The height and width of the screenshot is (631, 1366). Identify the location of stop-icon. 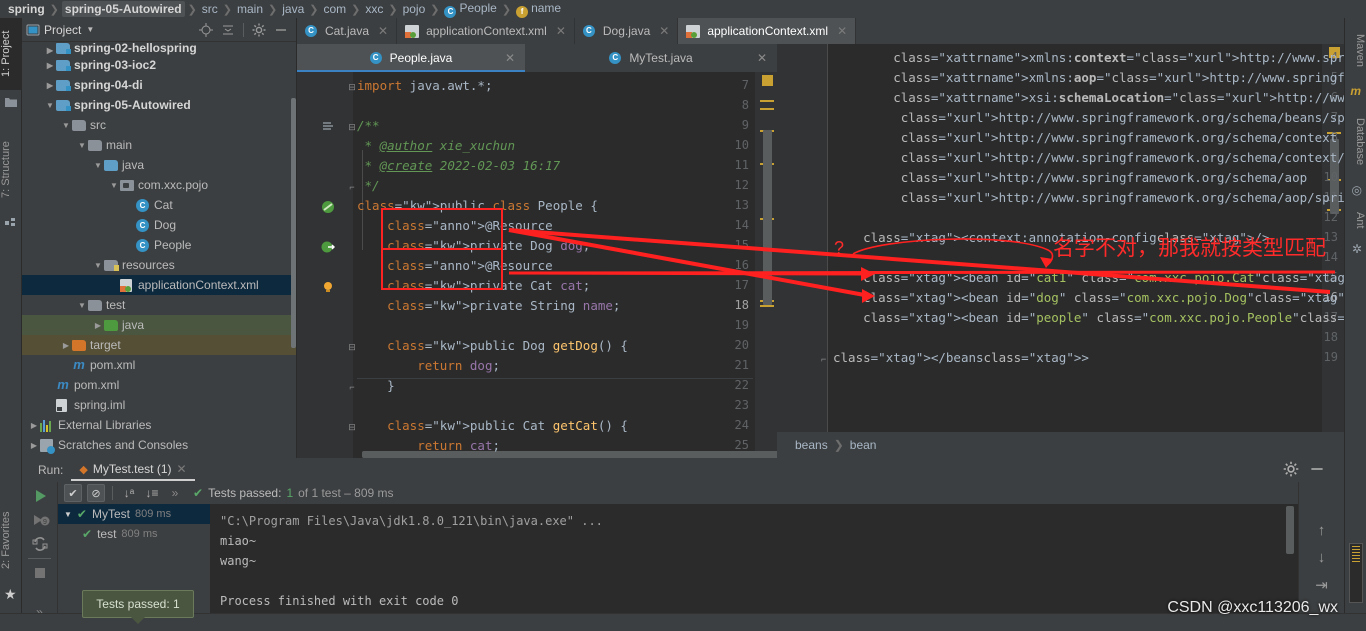
(40, 573).